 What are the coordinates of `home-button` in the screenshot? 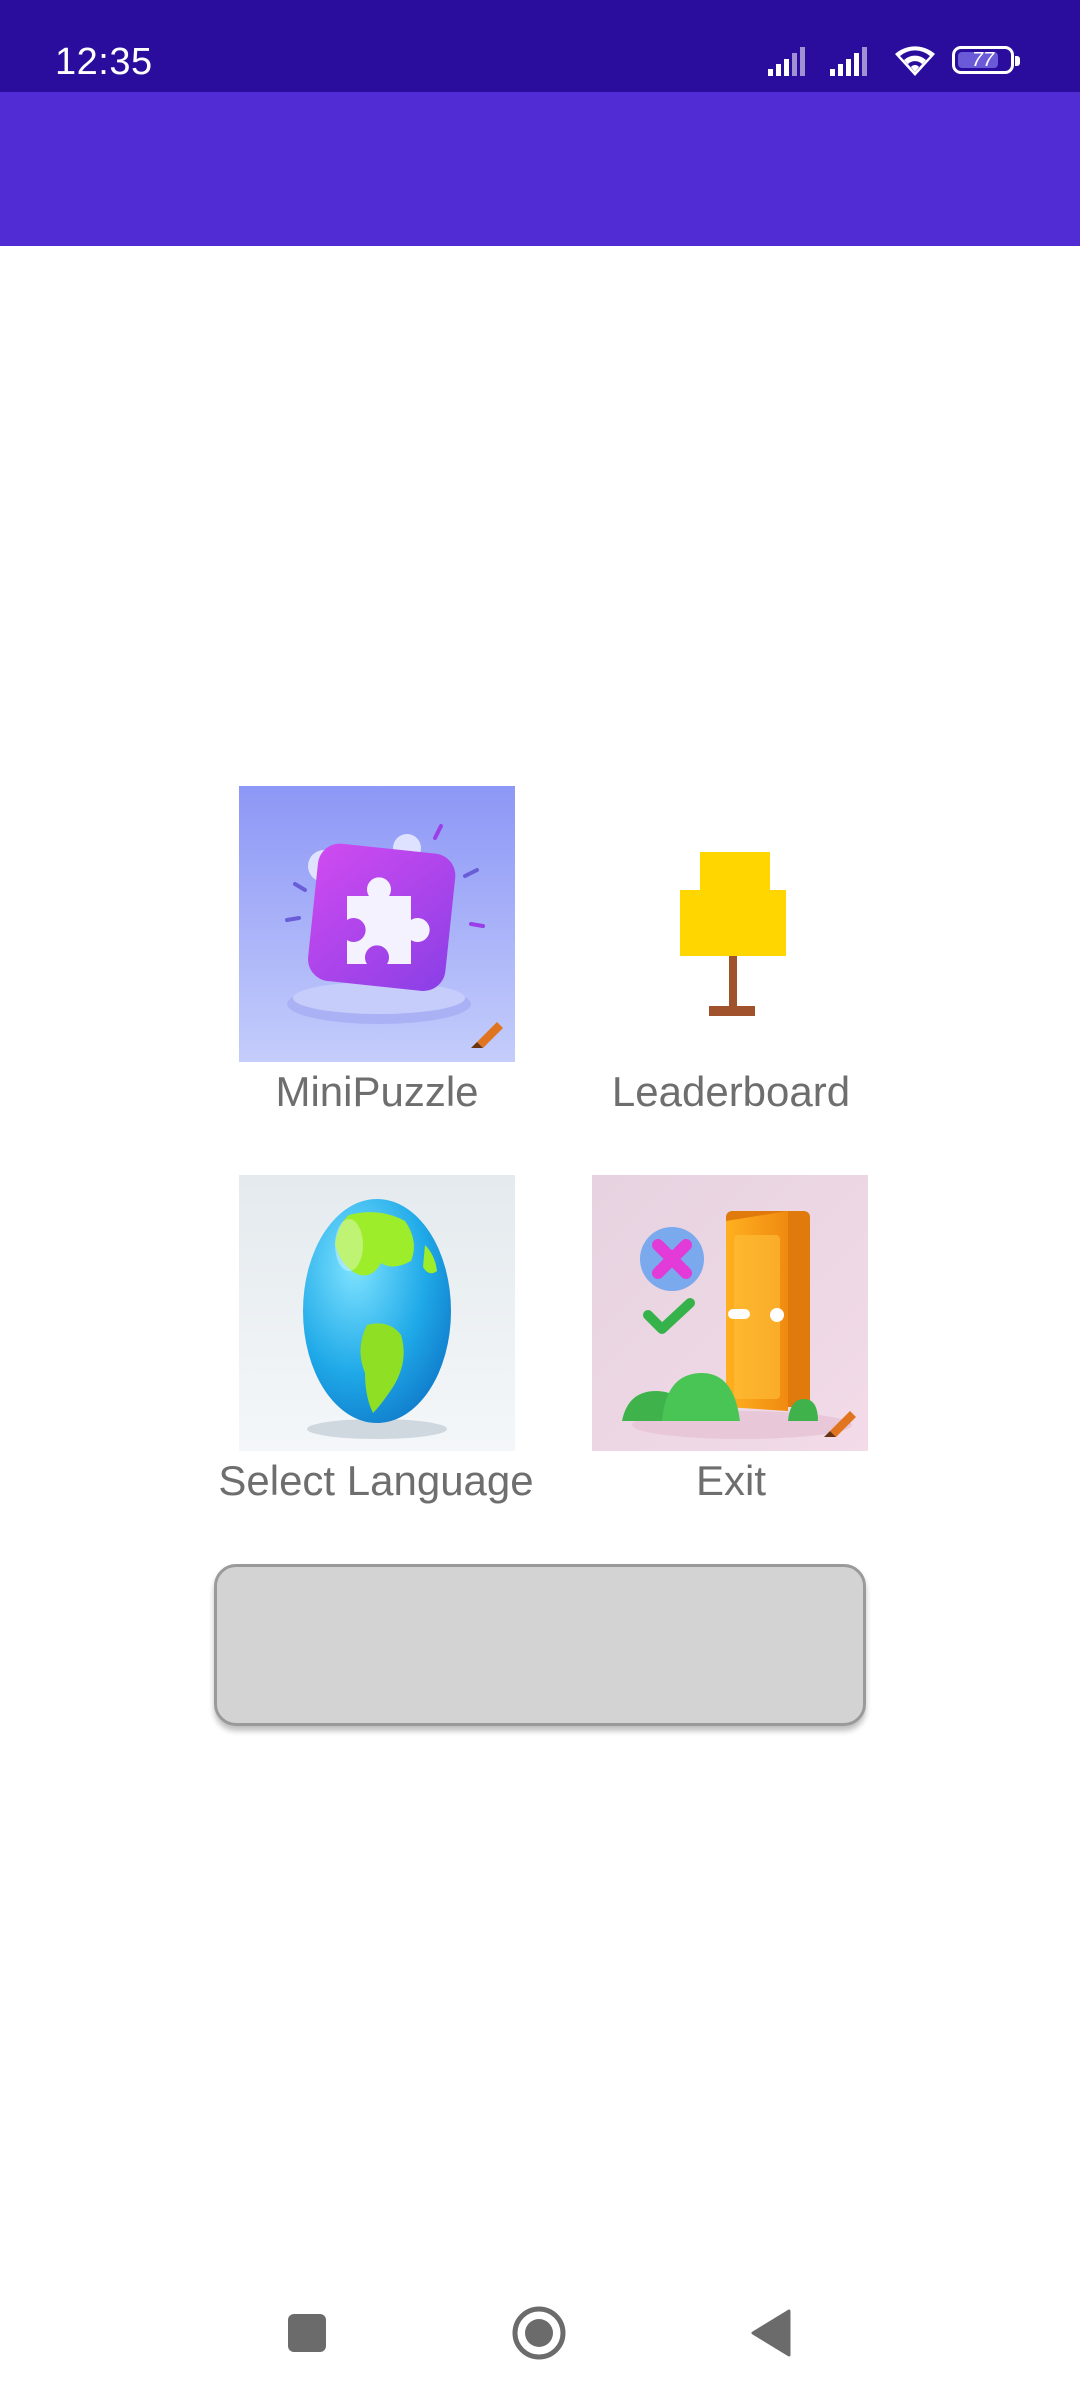 It's located at (539, 2335).